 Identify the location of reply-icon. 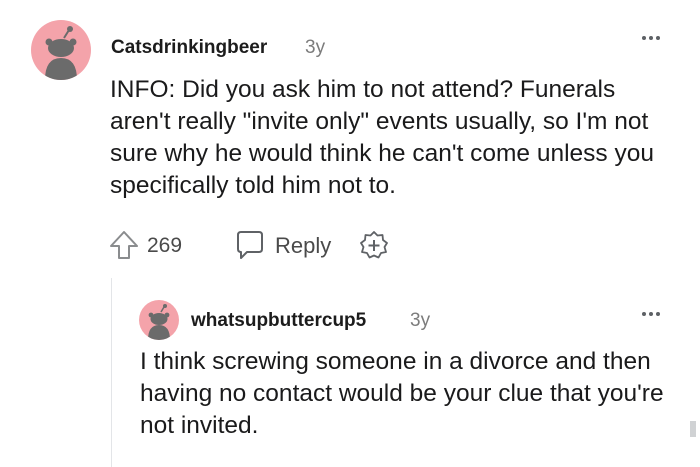
(250, 245).